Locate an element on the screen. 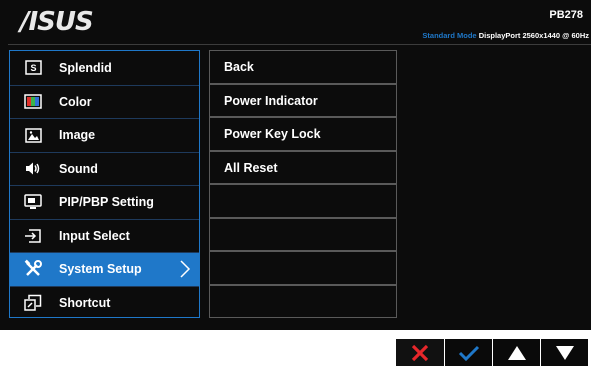  image-icon is located at coordinates (33, 135).